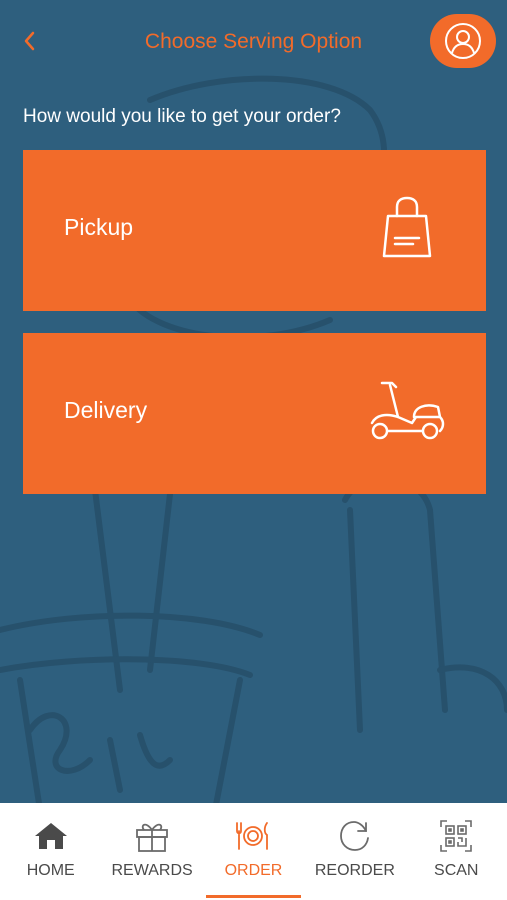 This screenshot has width=507, height=900. I want to click on bottom-tab-bar: HOME REWARDS ORDER REORDER SCAN, so click(253, 851).